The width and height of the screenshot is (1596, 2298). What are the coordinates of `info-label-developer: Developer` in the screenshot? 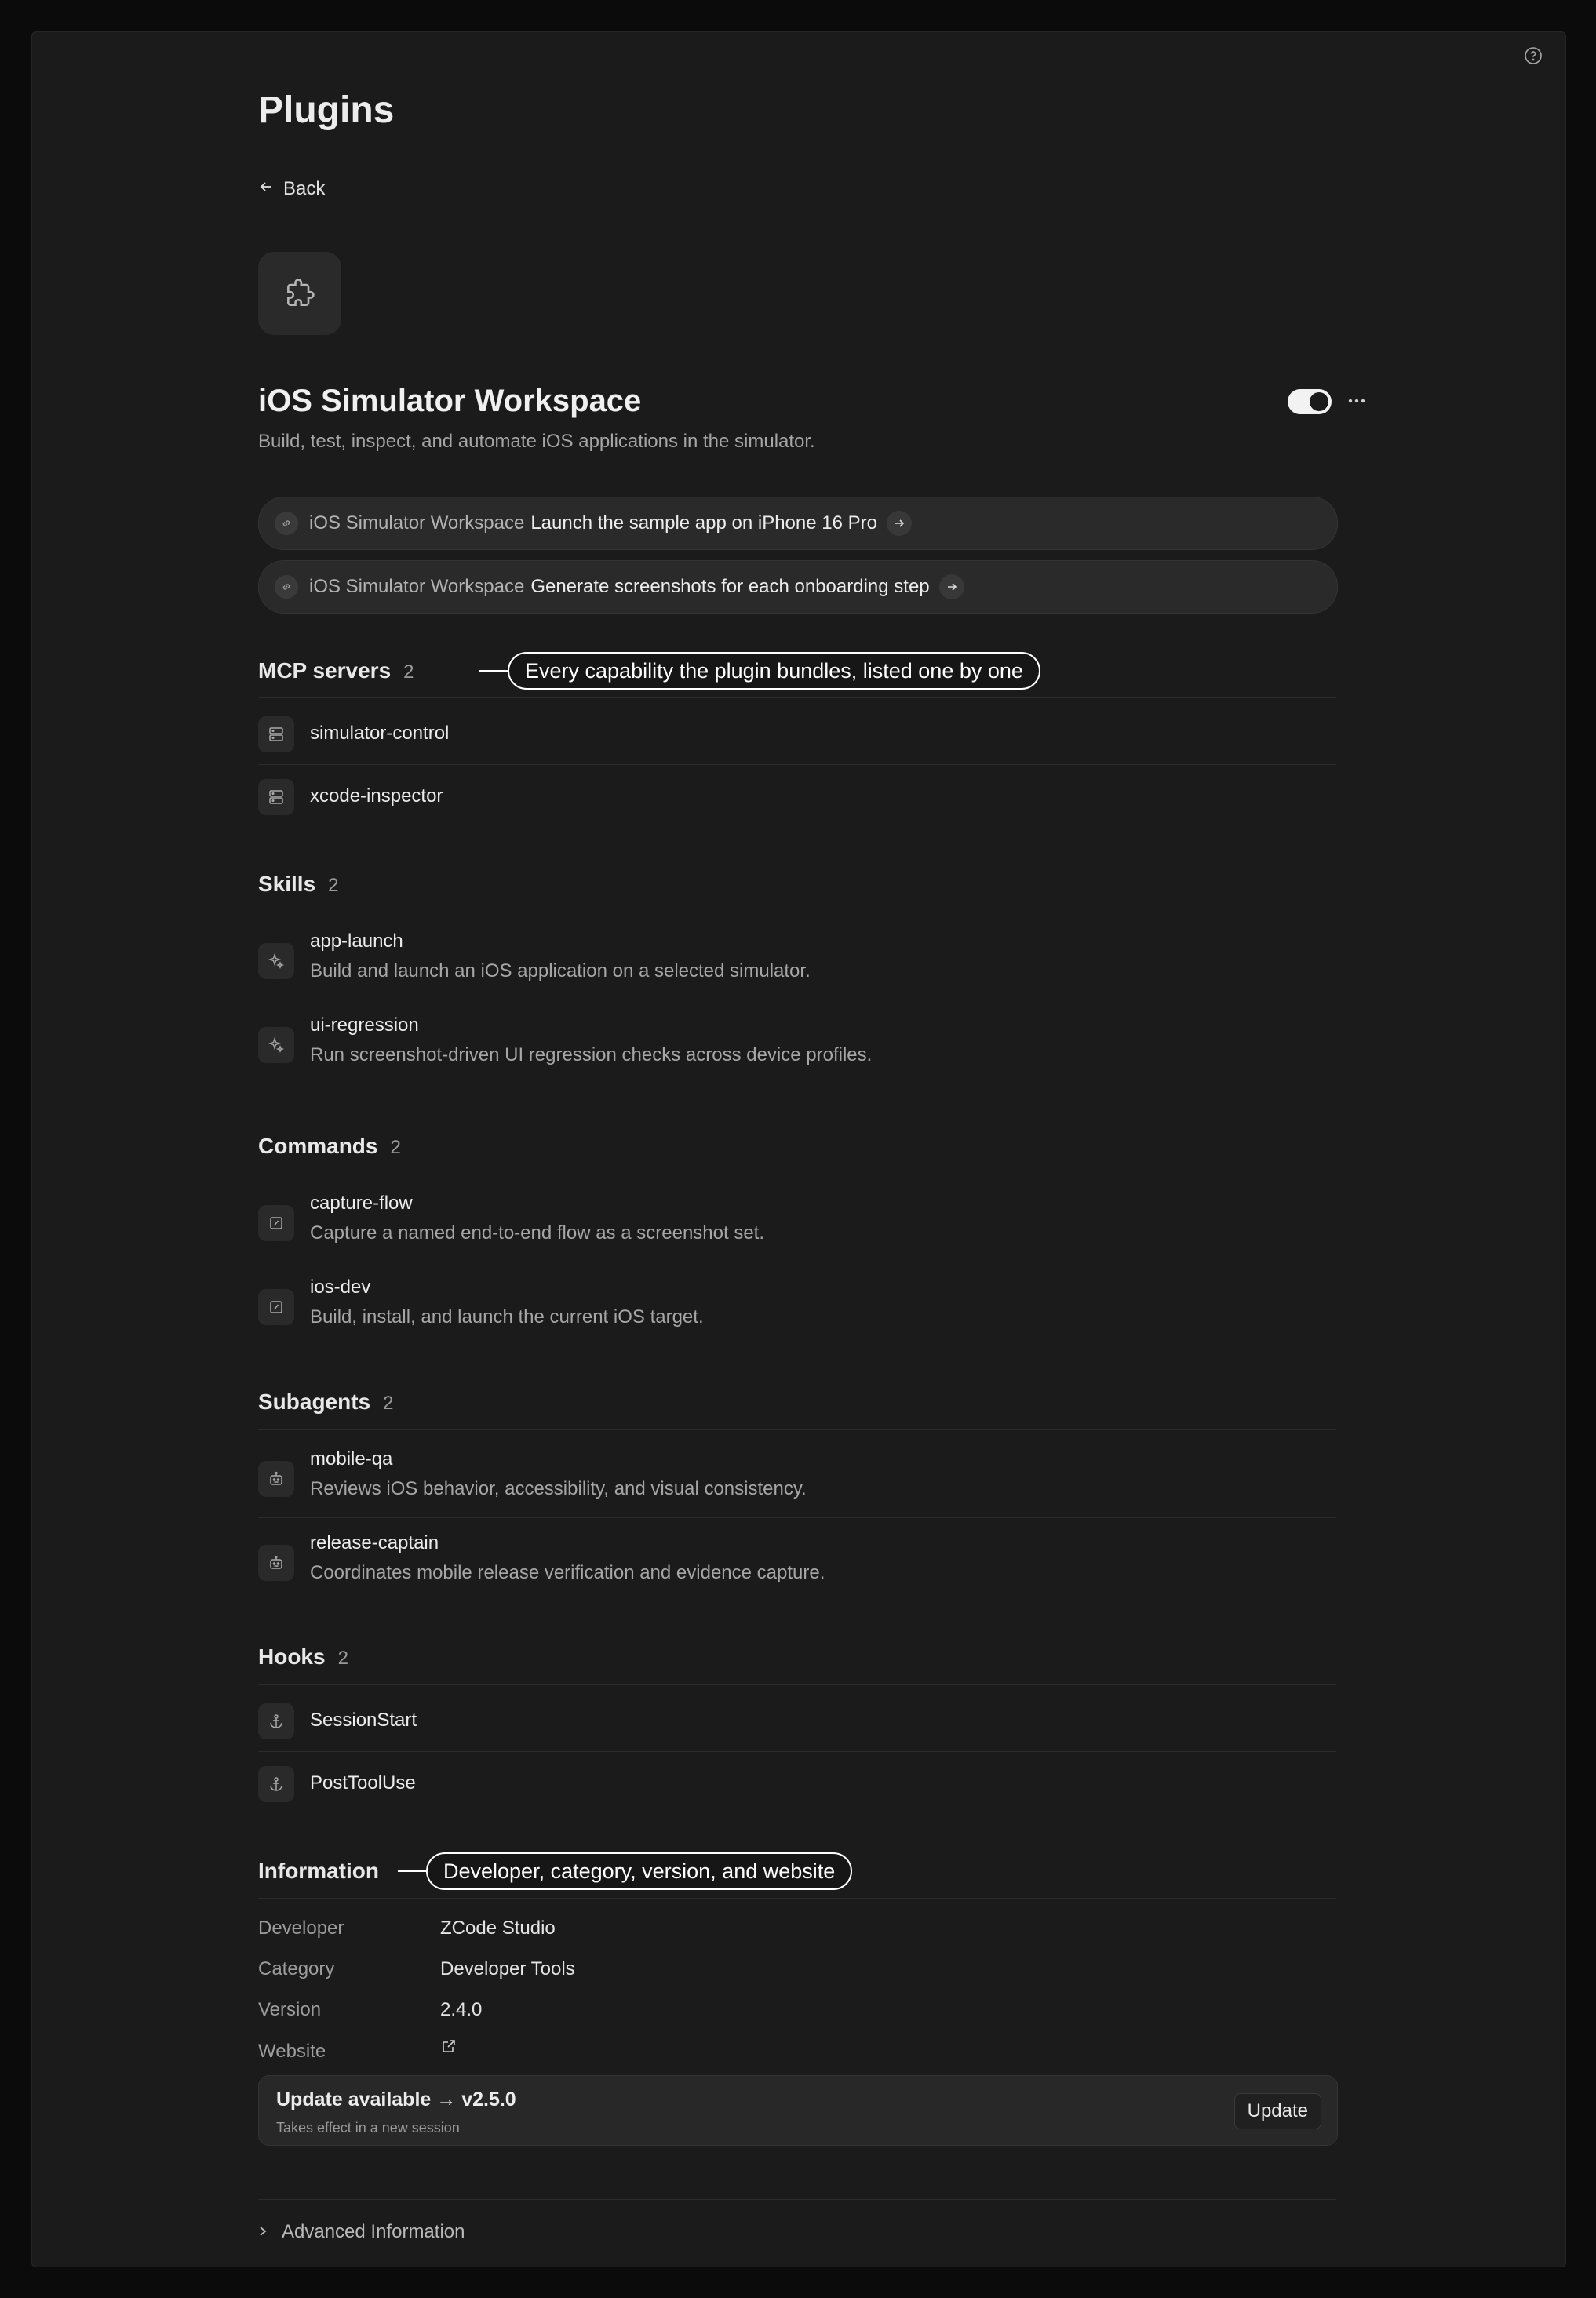 It's located at (301, 1928).